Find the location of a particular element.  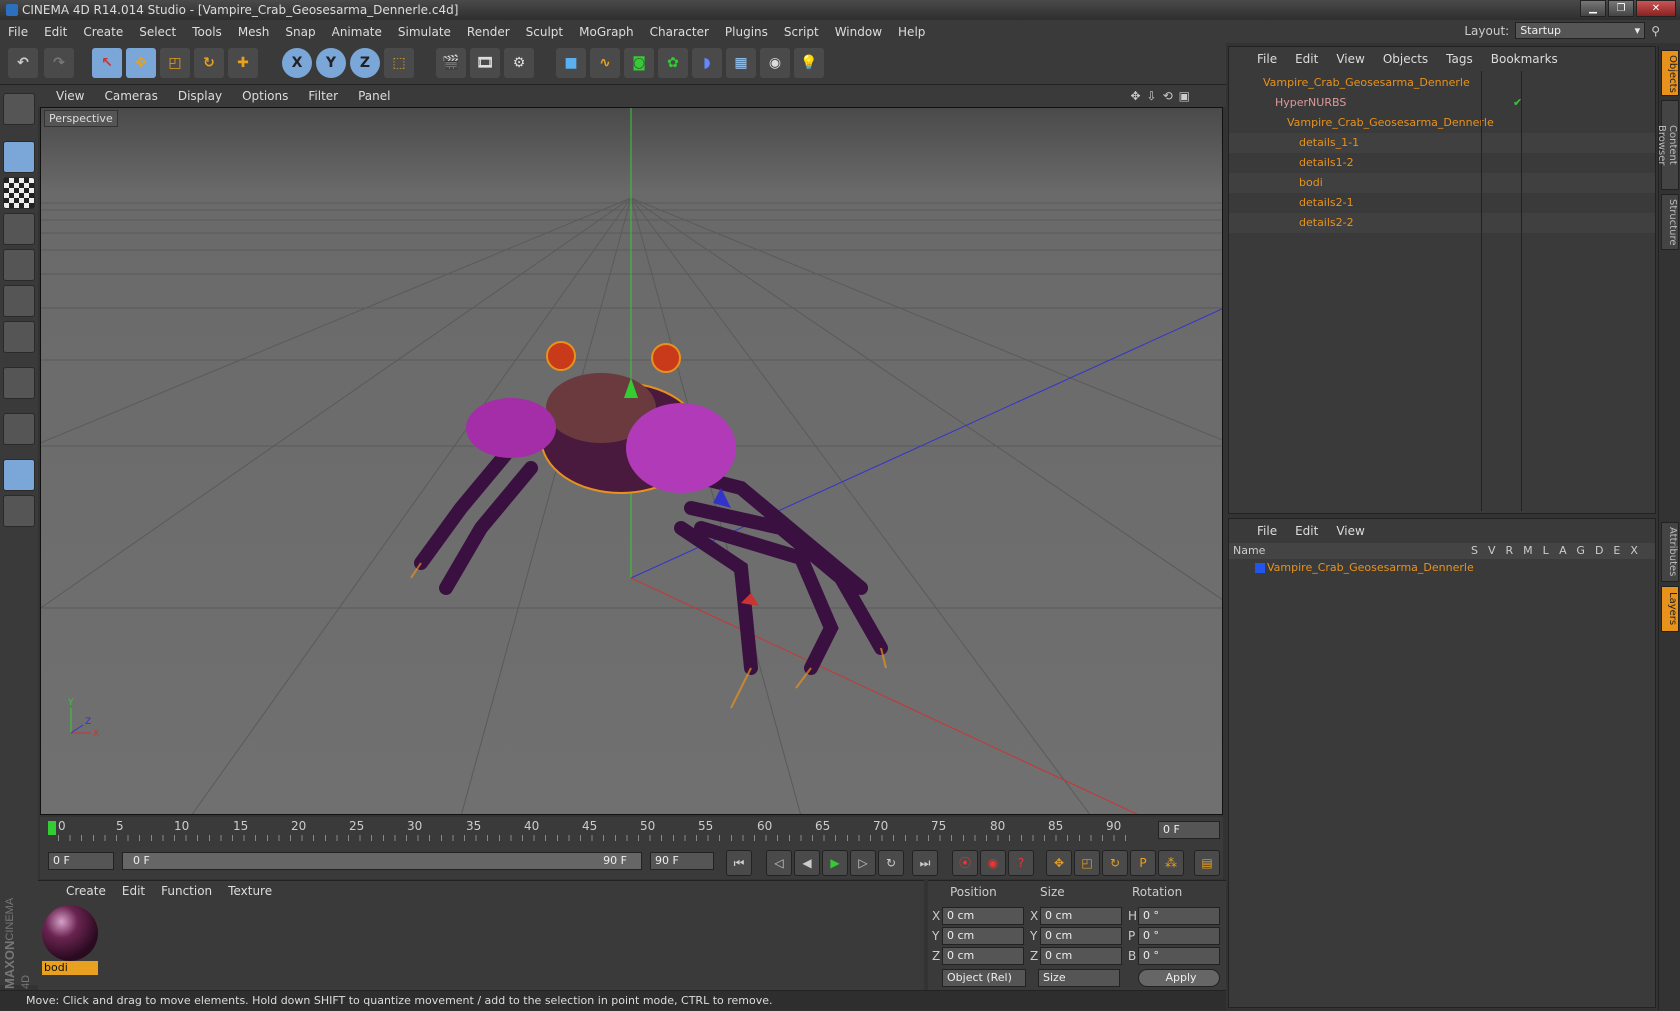

y-axis-lock-button: Y is located at coordinates (331, 63).